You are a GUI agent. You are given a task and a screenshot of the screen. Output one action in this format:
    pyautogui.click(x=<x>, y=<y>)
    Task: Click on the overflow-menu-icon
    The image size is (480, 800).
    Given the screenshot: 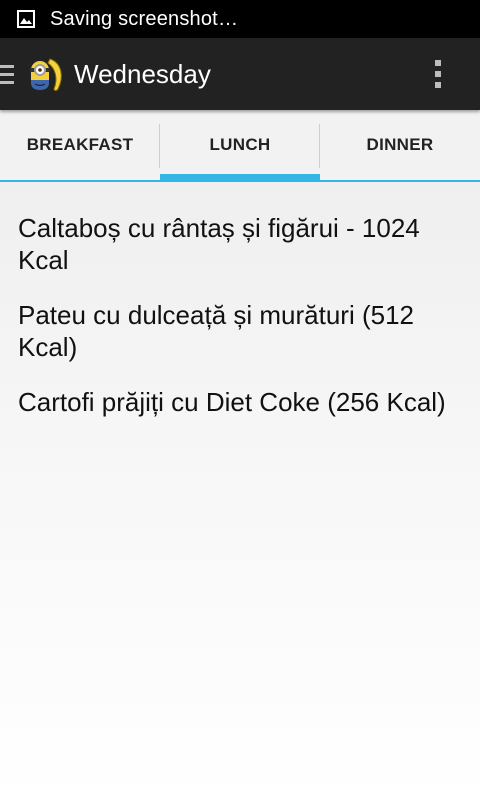 What is the action you would take?
    pyautogui.click(x=438, y=74)
    